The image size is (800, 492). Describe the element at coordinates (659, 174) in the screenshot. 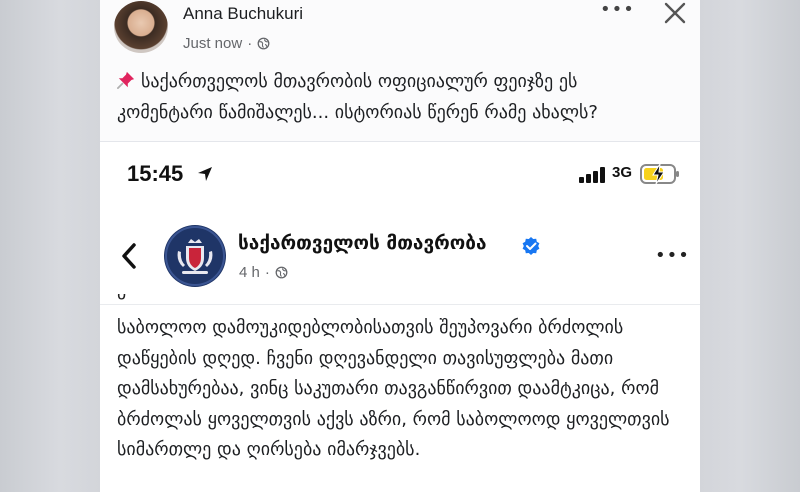

I see `battery-charging-icon` at that location.